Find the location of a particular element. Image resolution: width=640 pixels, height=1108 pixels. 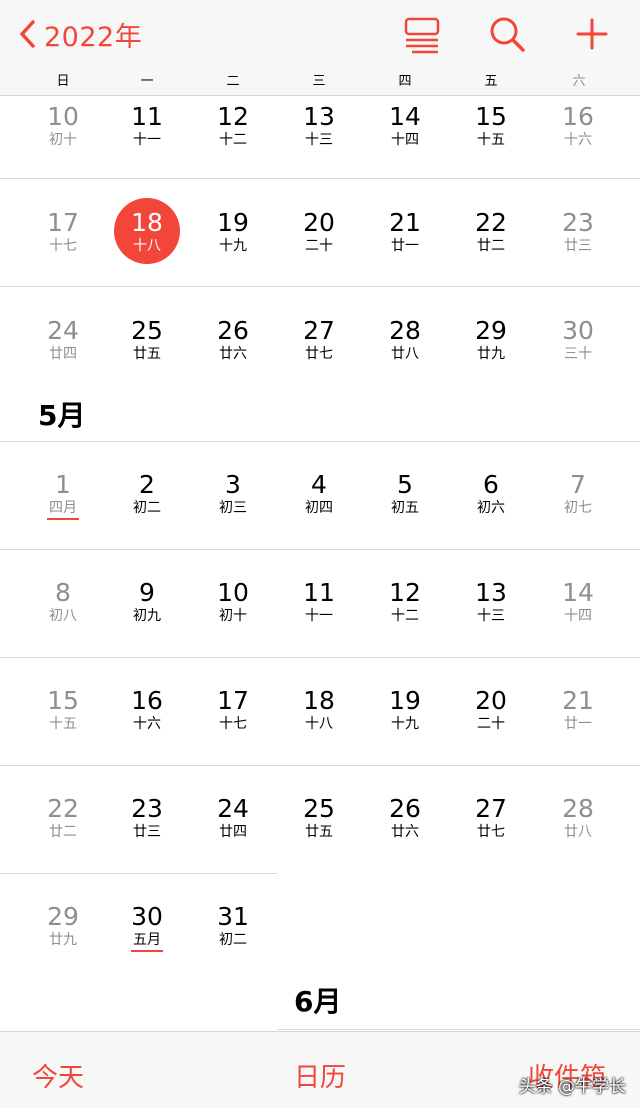

date-cell: 4 初四 is located at coordinates (319, 493).